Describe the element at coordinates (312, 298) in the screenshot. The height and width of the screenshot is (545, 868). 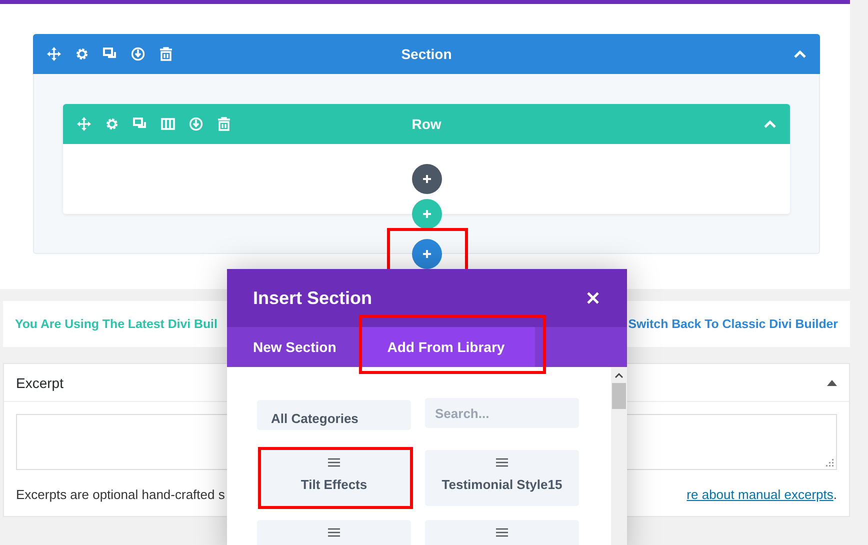
I see `dialog-title: Insert Section` at that location.